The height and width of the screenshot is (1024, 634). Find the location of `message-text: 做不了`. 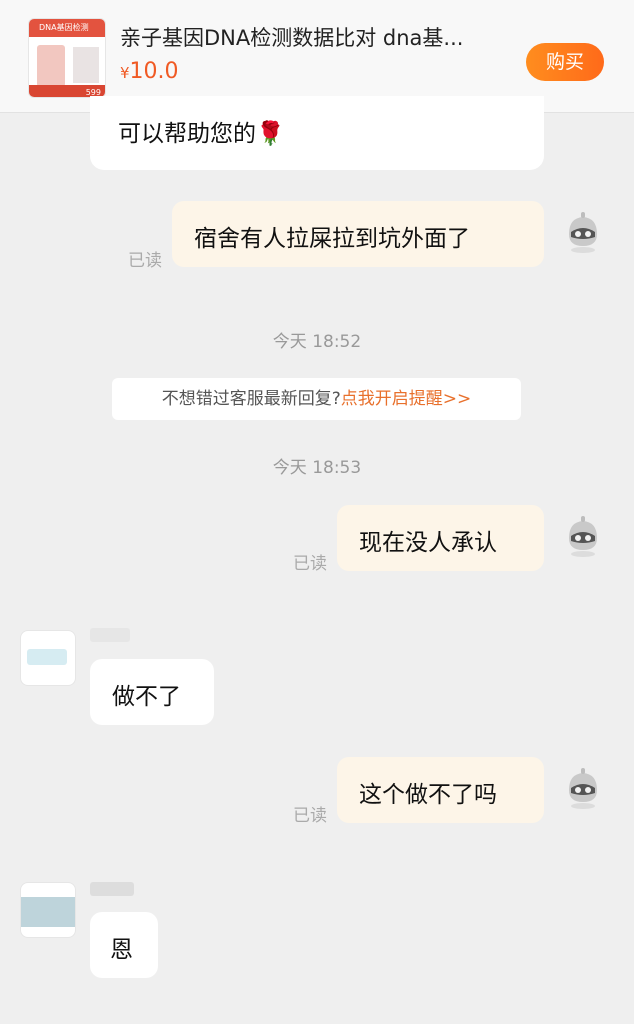

message-text: 做不了 is located at coordinates (146, 697).